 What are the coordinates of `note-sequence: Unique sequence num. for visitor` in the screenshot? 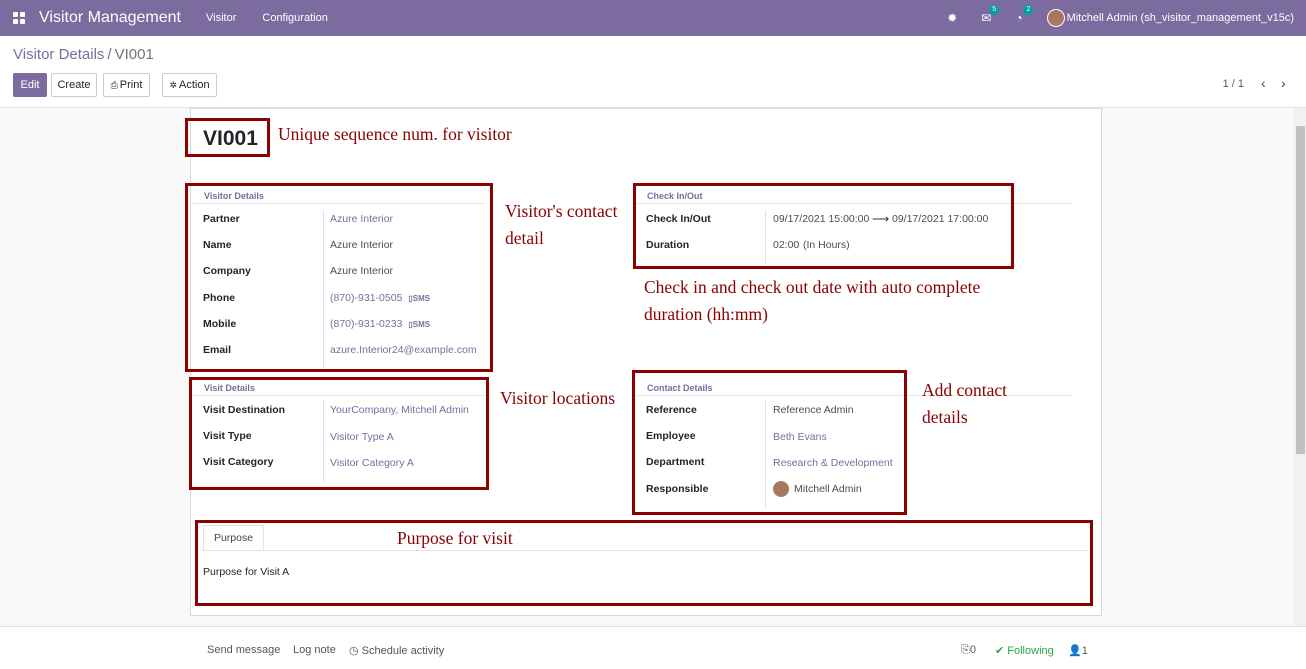 It's located at (395, 134).